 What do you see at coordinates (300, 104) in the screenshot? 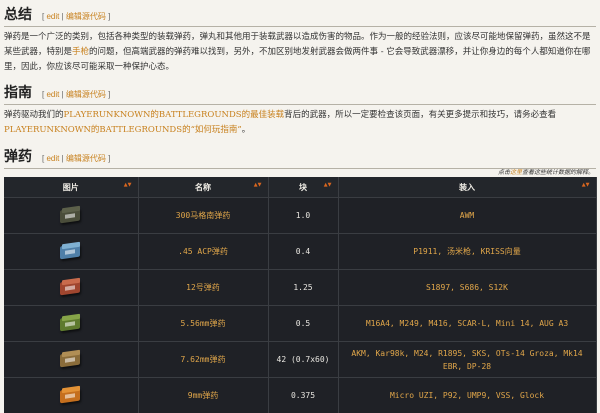
I see `guide-divider` at bounding box center [300, 104].